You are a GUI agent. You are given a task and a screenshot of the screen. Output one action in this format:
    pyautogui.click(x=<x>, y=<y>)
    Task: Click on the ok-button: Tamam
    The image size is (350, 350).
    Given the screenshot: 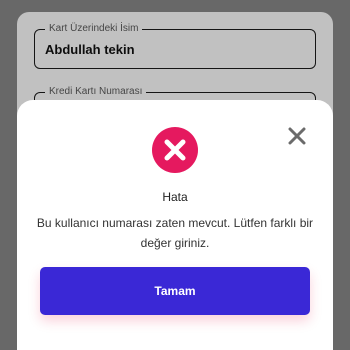 What is the action you would take?
    pyautogui.click(x=175, y=291)
    